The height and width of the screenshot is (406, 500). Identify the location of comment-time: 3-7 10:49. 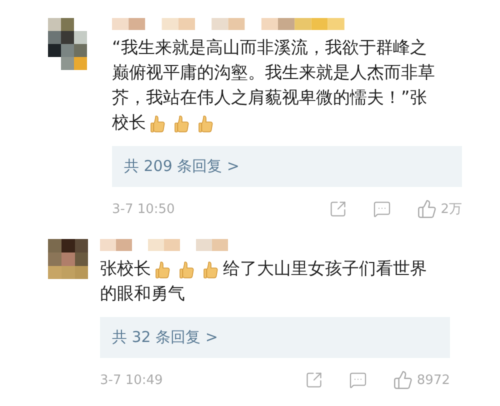
(132, 380).